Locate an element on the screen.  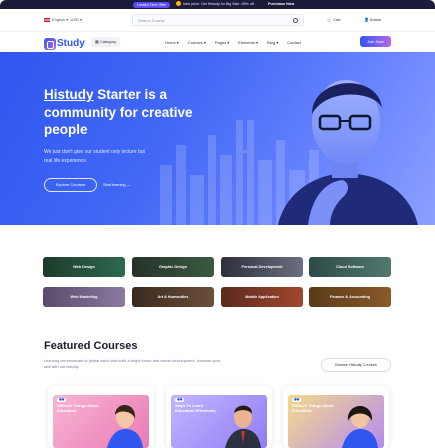
course-thumbnail: ⬤⬤ Ways To Learn Education Effectively. is located at coordinates (219, 421).